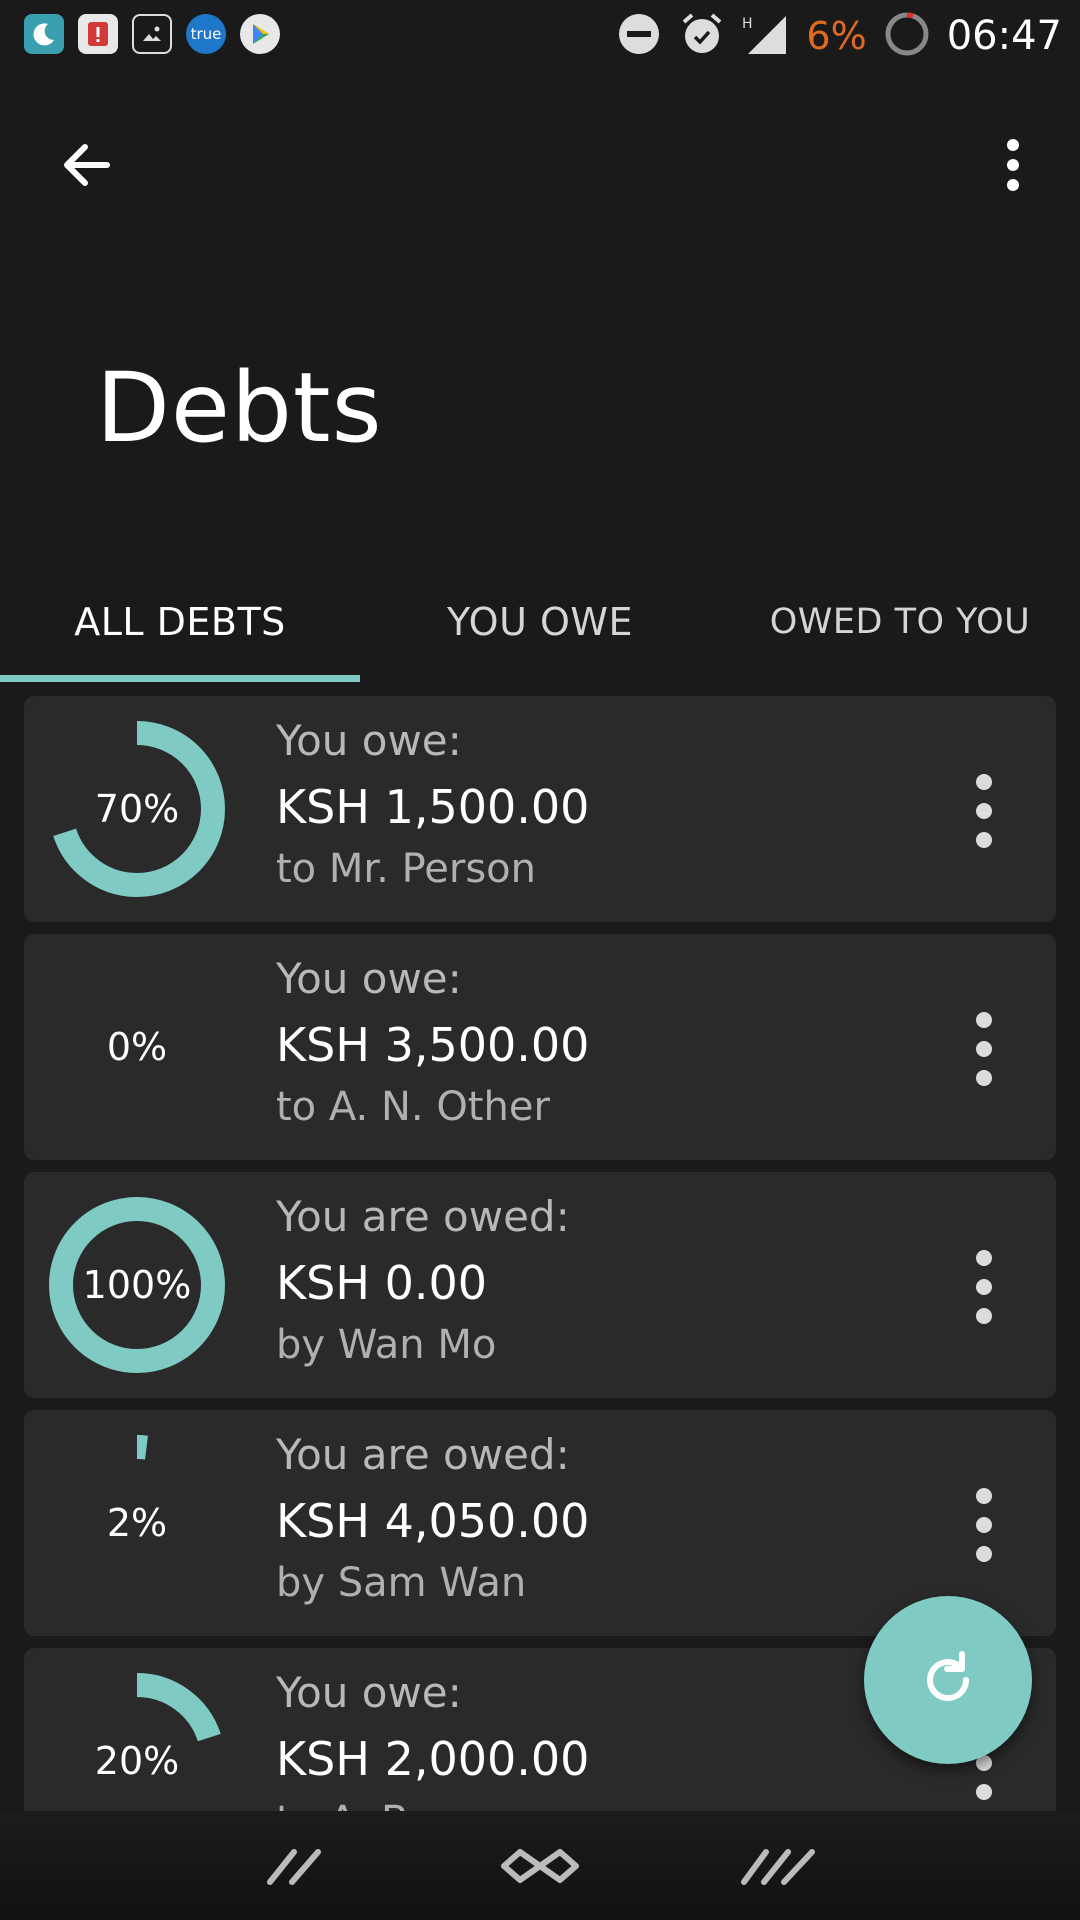  What do you see at coordinates (639, 36) in the screenshot?
I see `do-not-disturb-icon` at bounding box center [639, 36].